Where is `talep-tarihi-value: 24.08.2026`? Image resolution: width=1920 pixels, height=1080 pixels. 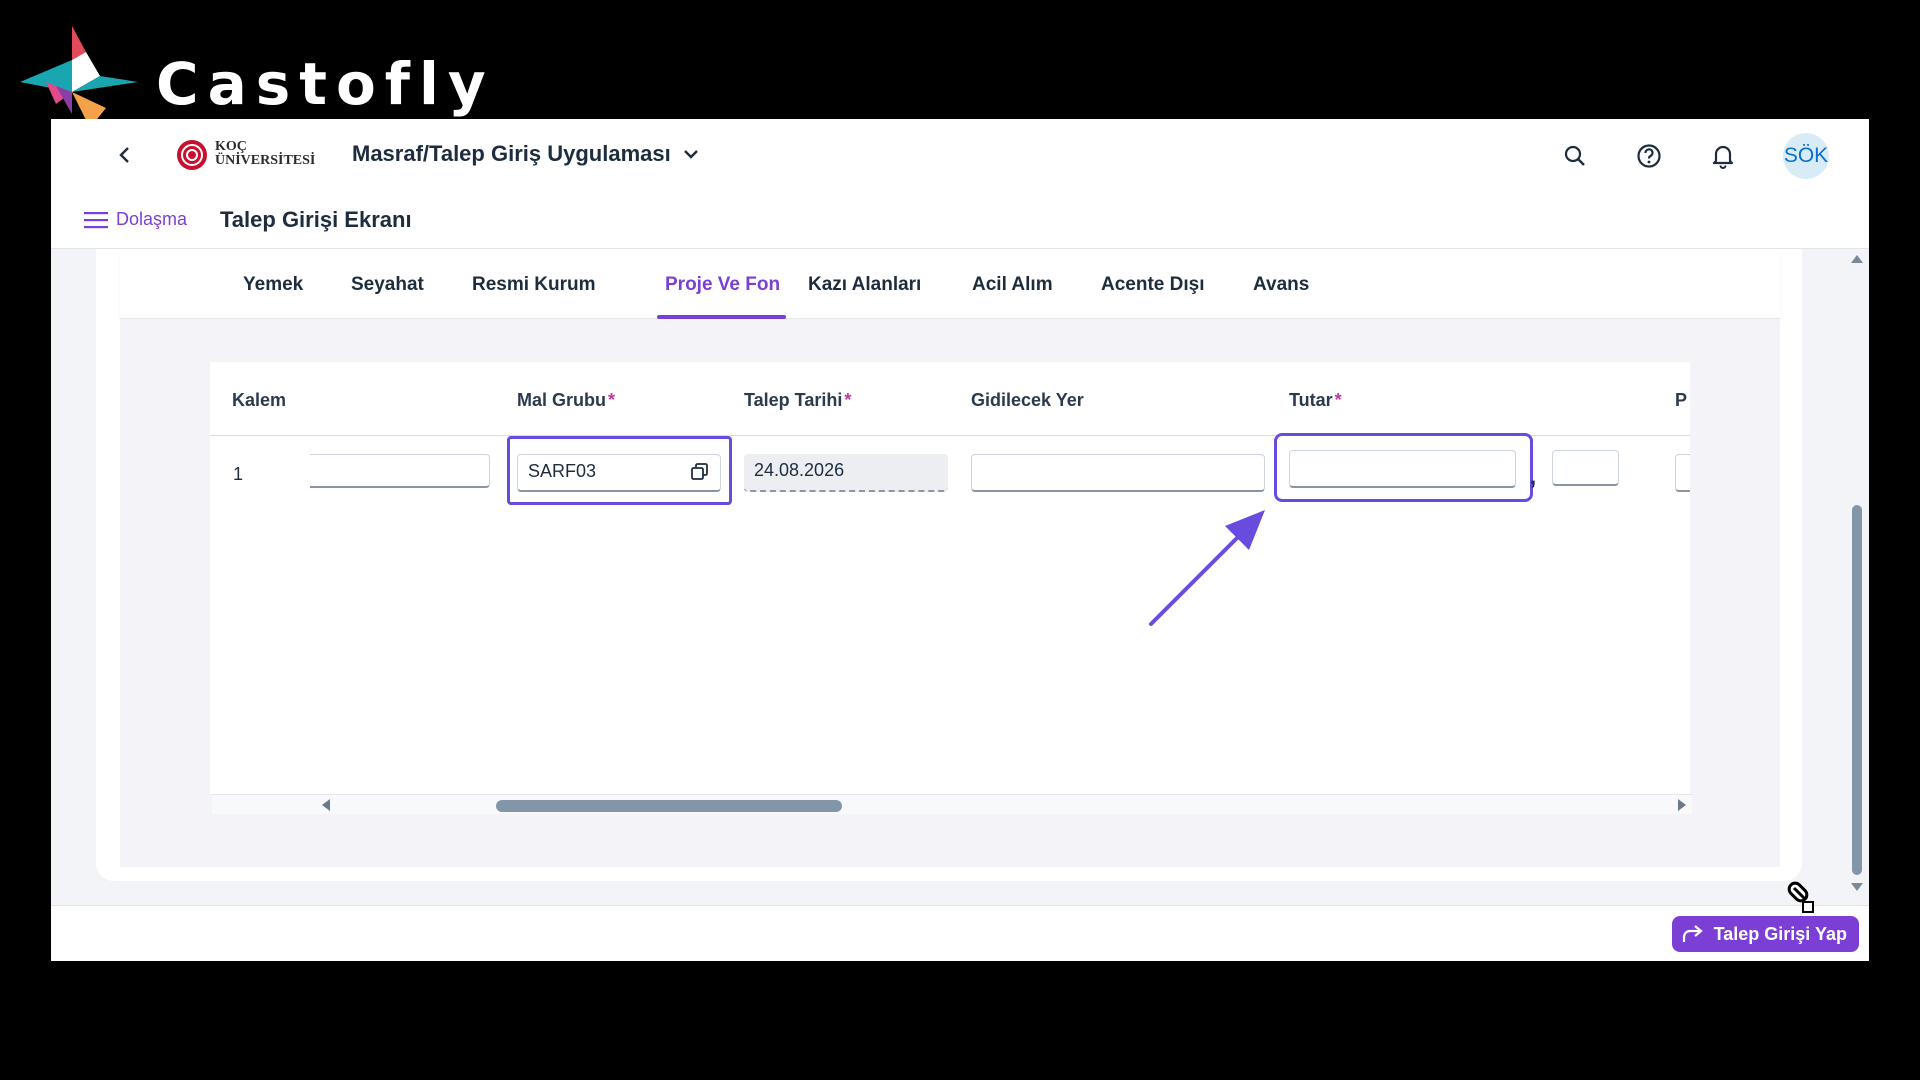 talep-tarihi-value: 24.08.2026 is located at coordinates (799, 470).